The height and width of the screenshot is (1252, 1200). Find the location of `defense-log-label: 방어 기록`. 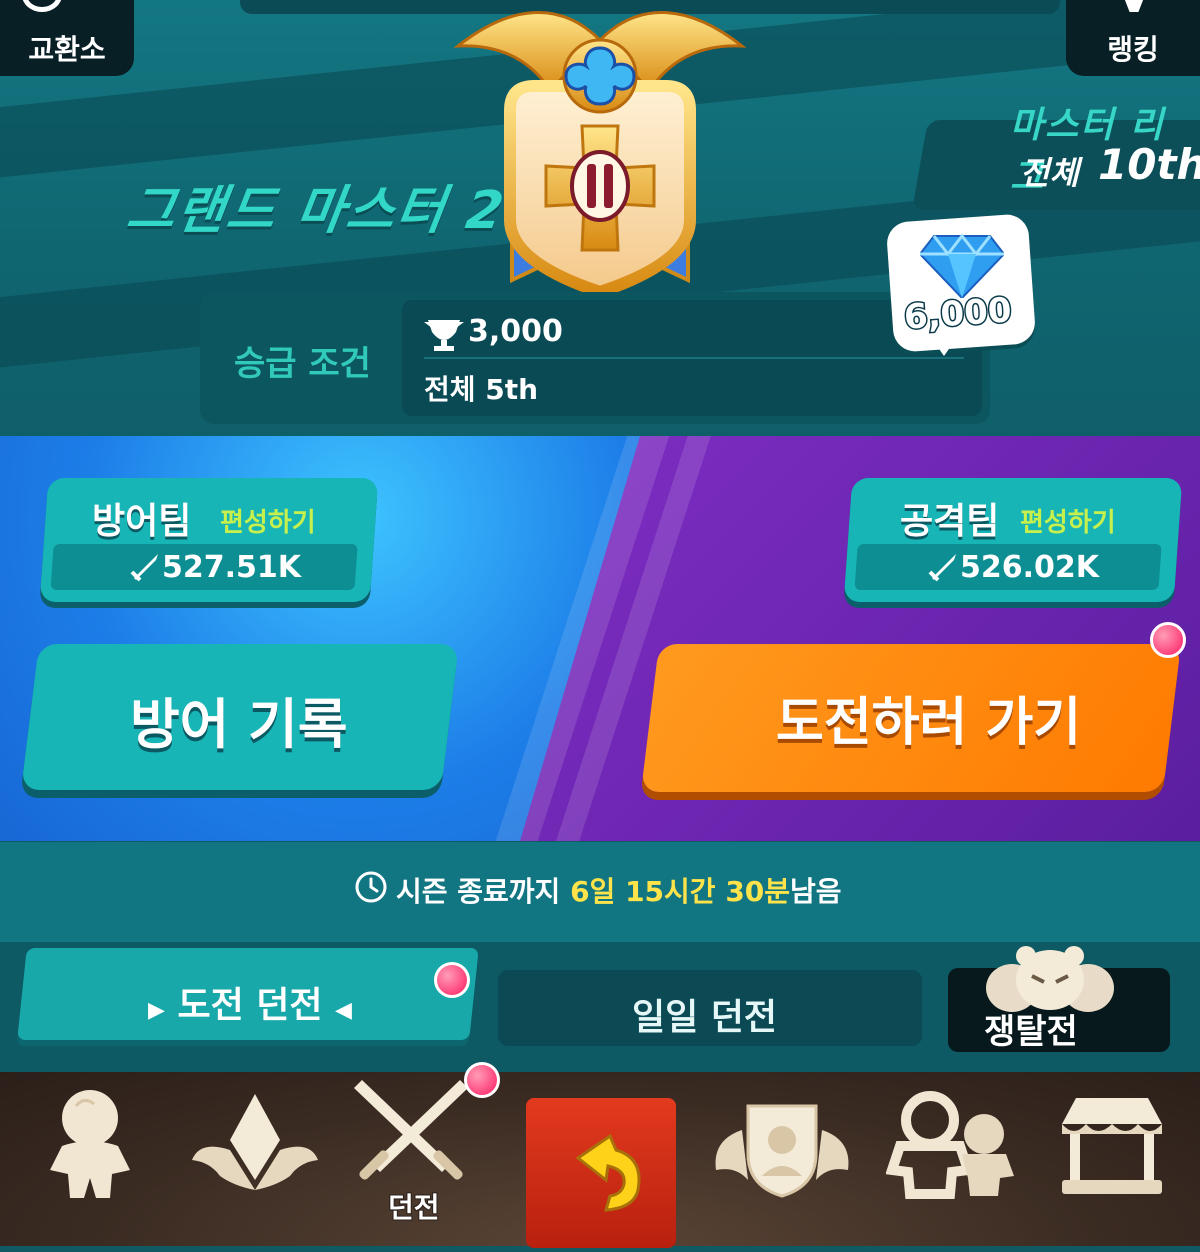

defense-log-label: 방어 기록 is located at coordinates (239, 724).